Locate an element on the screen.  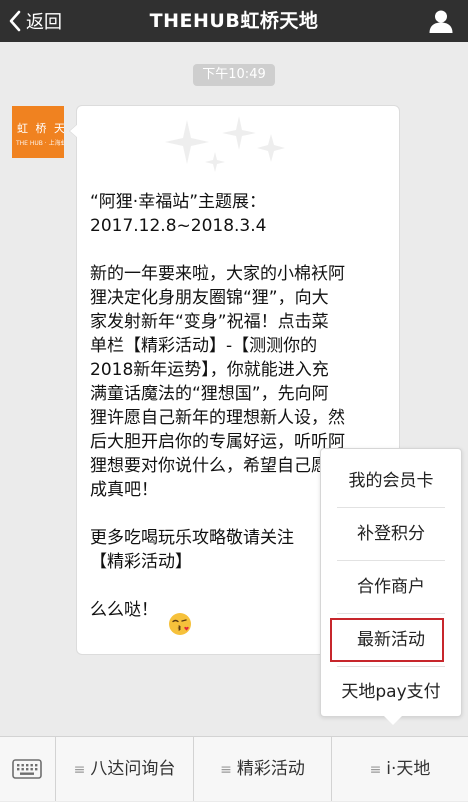
sender-avatar: 虹 桥 天 地 THE HUB · 上海虹桥天地 is located at coordinates (38, 132).